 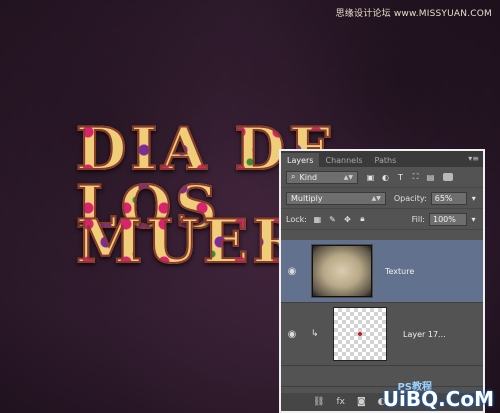 I want to click on opacity-field: 65%, so click(x=449, y=198).